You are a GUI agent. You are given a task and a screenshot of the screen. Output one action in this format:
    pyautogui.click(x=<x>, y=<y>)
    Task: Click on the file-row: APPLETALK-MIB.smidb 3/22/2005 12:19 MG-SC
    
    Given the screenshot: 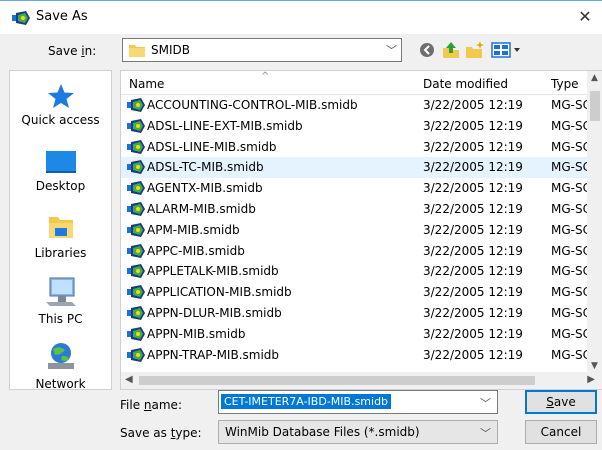 What is the action you would take?
    pyautogui.click(x=356, y=271)
    